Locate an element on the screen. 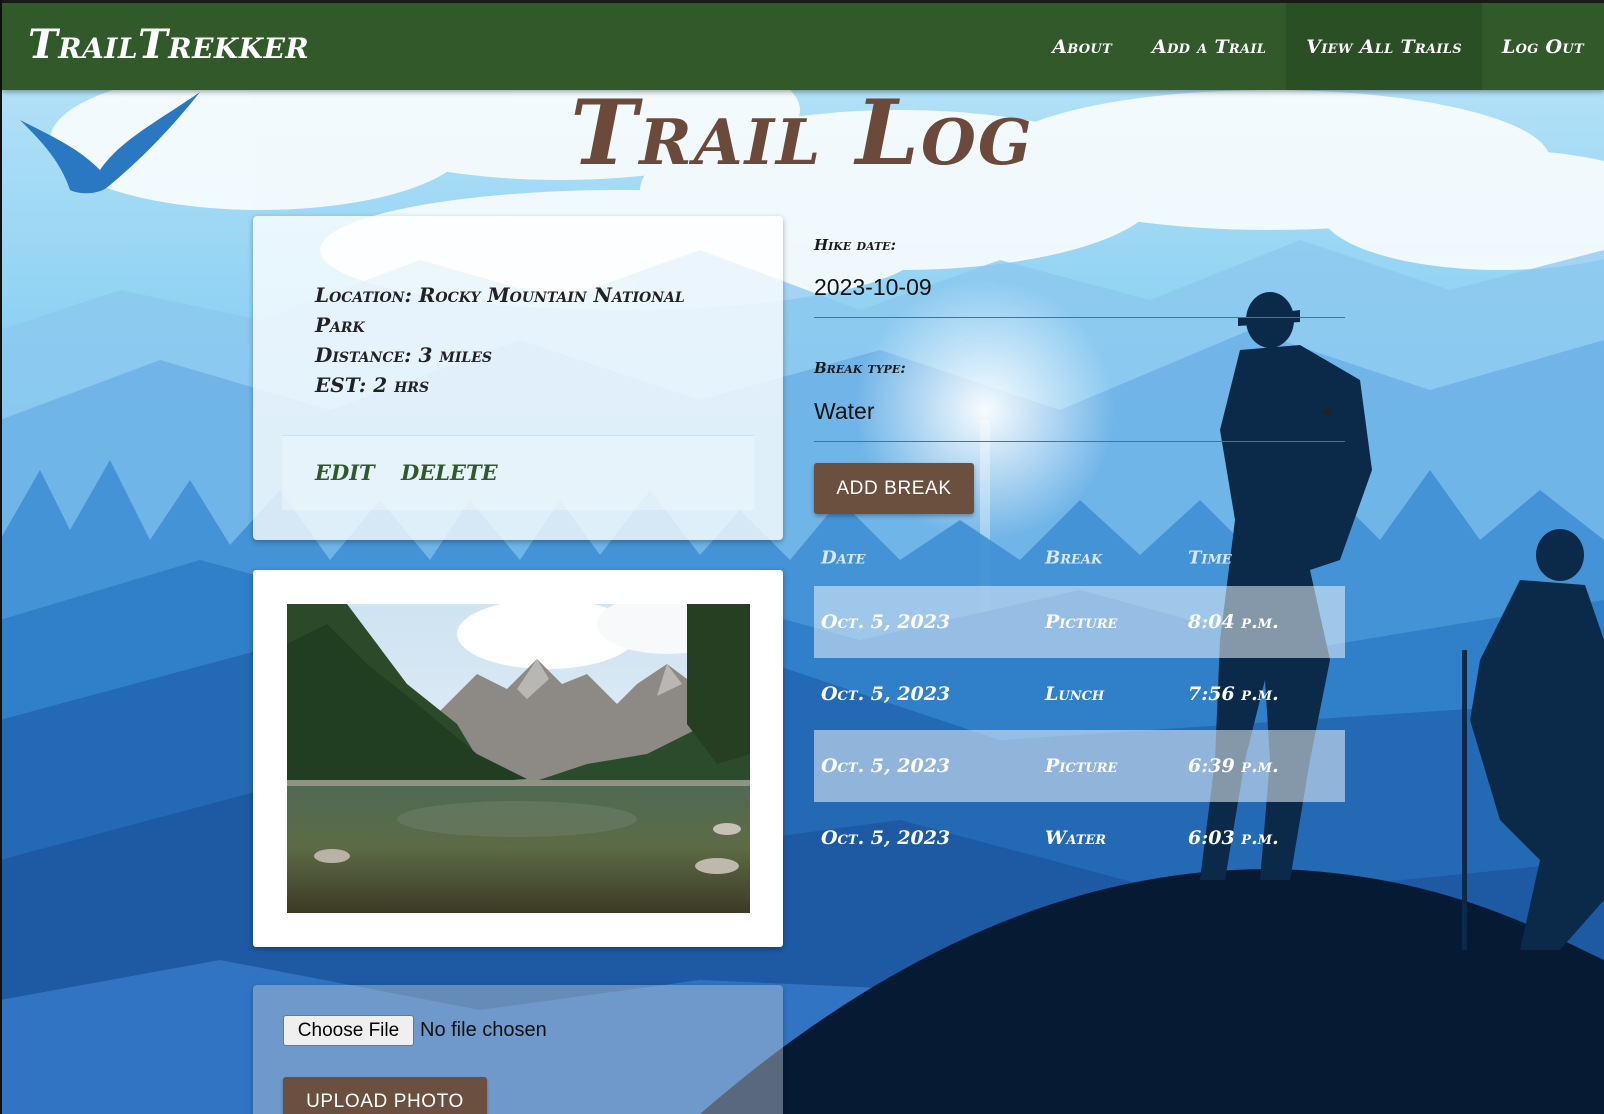  row-time: 6:39 p.m. is located at coordinates (1233, 766).